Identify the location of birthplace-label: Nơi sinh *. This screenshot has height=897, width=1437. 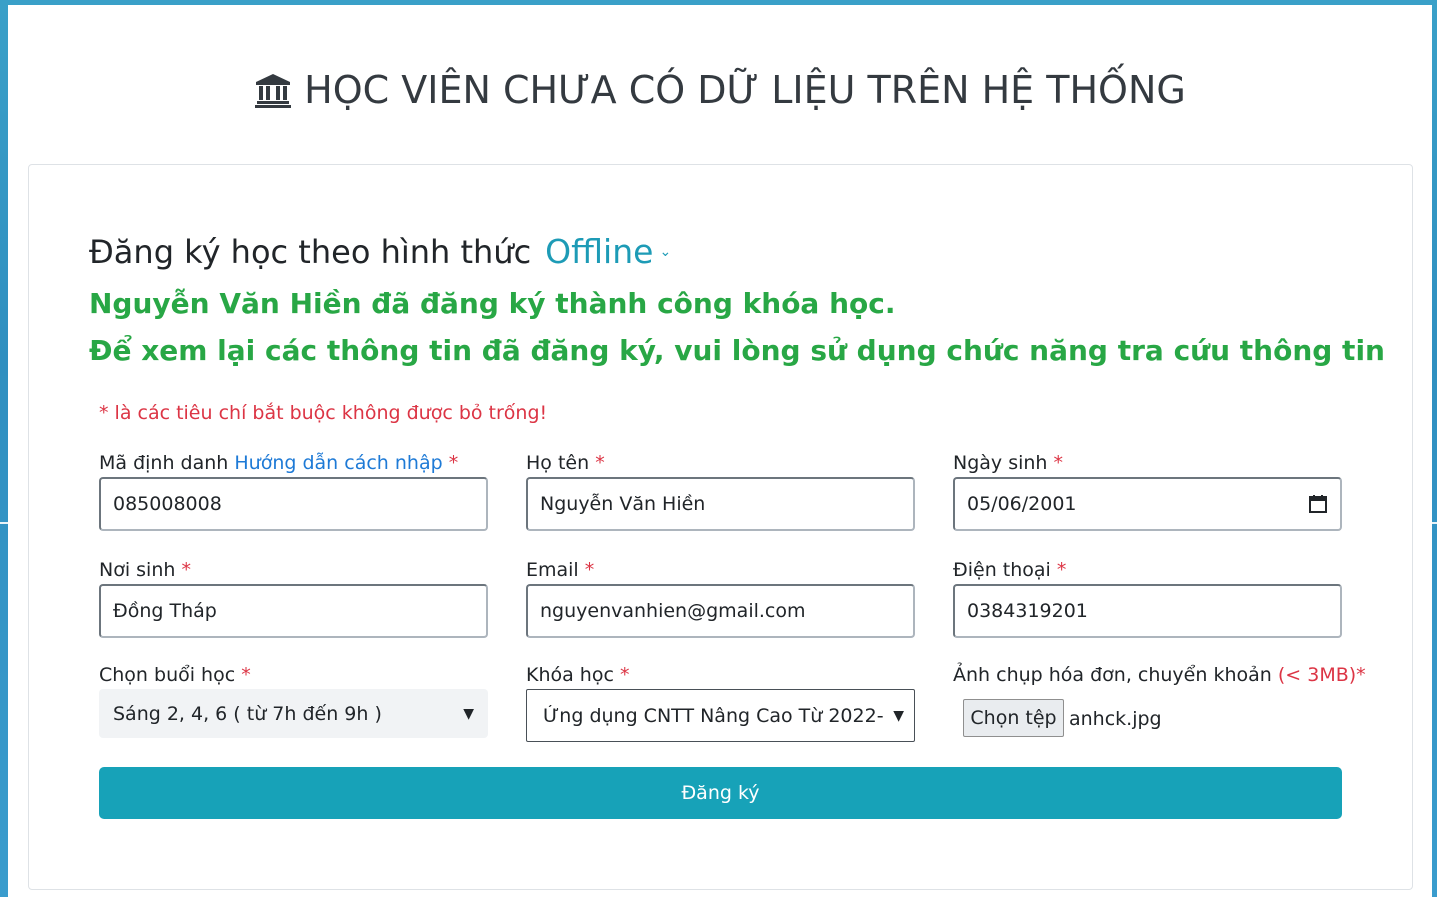
(145, 570).